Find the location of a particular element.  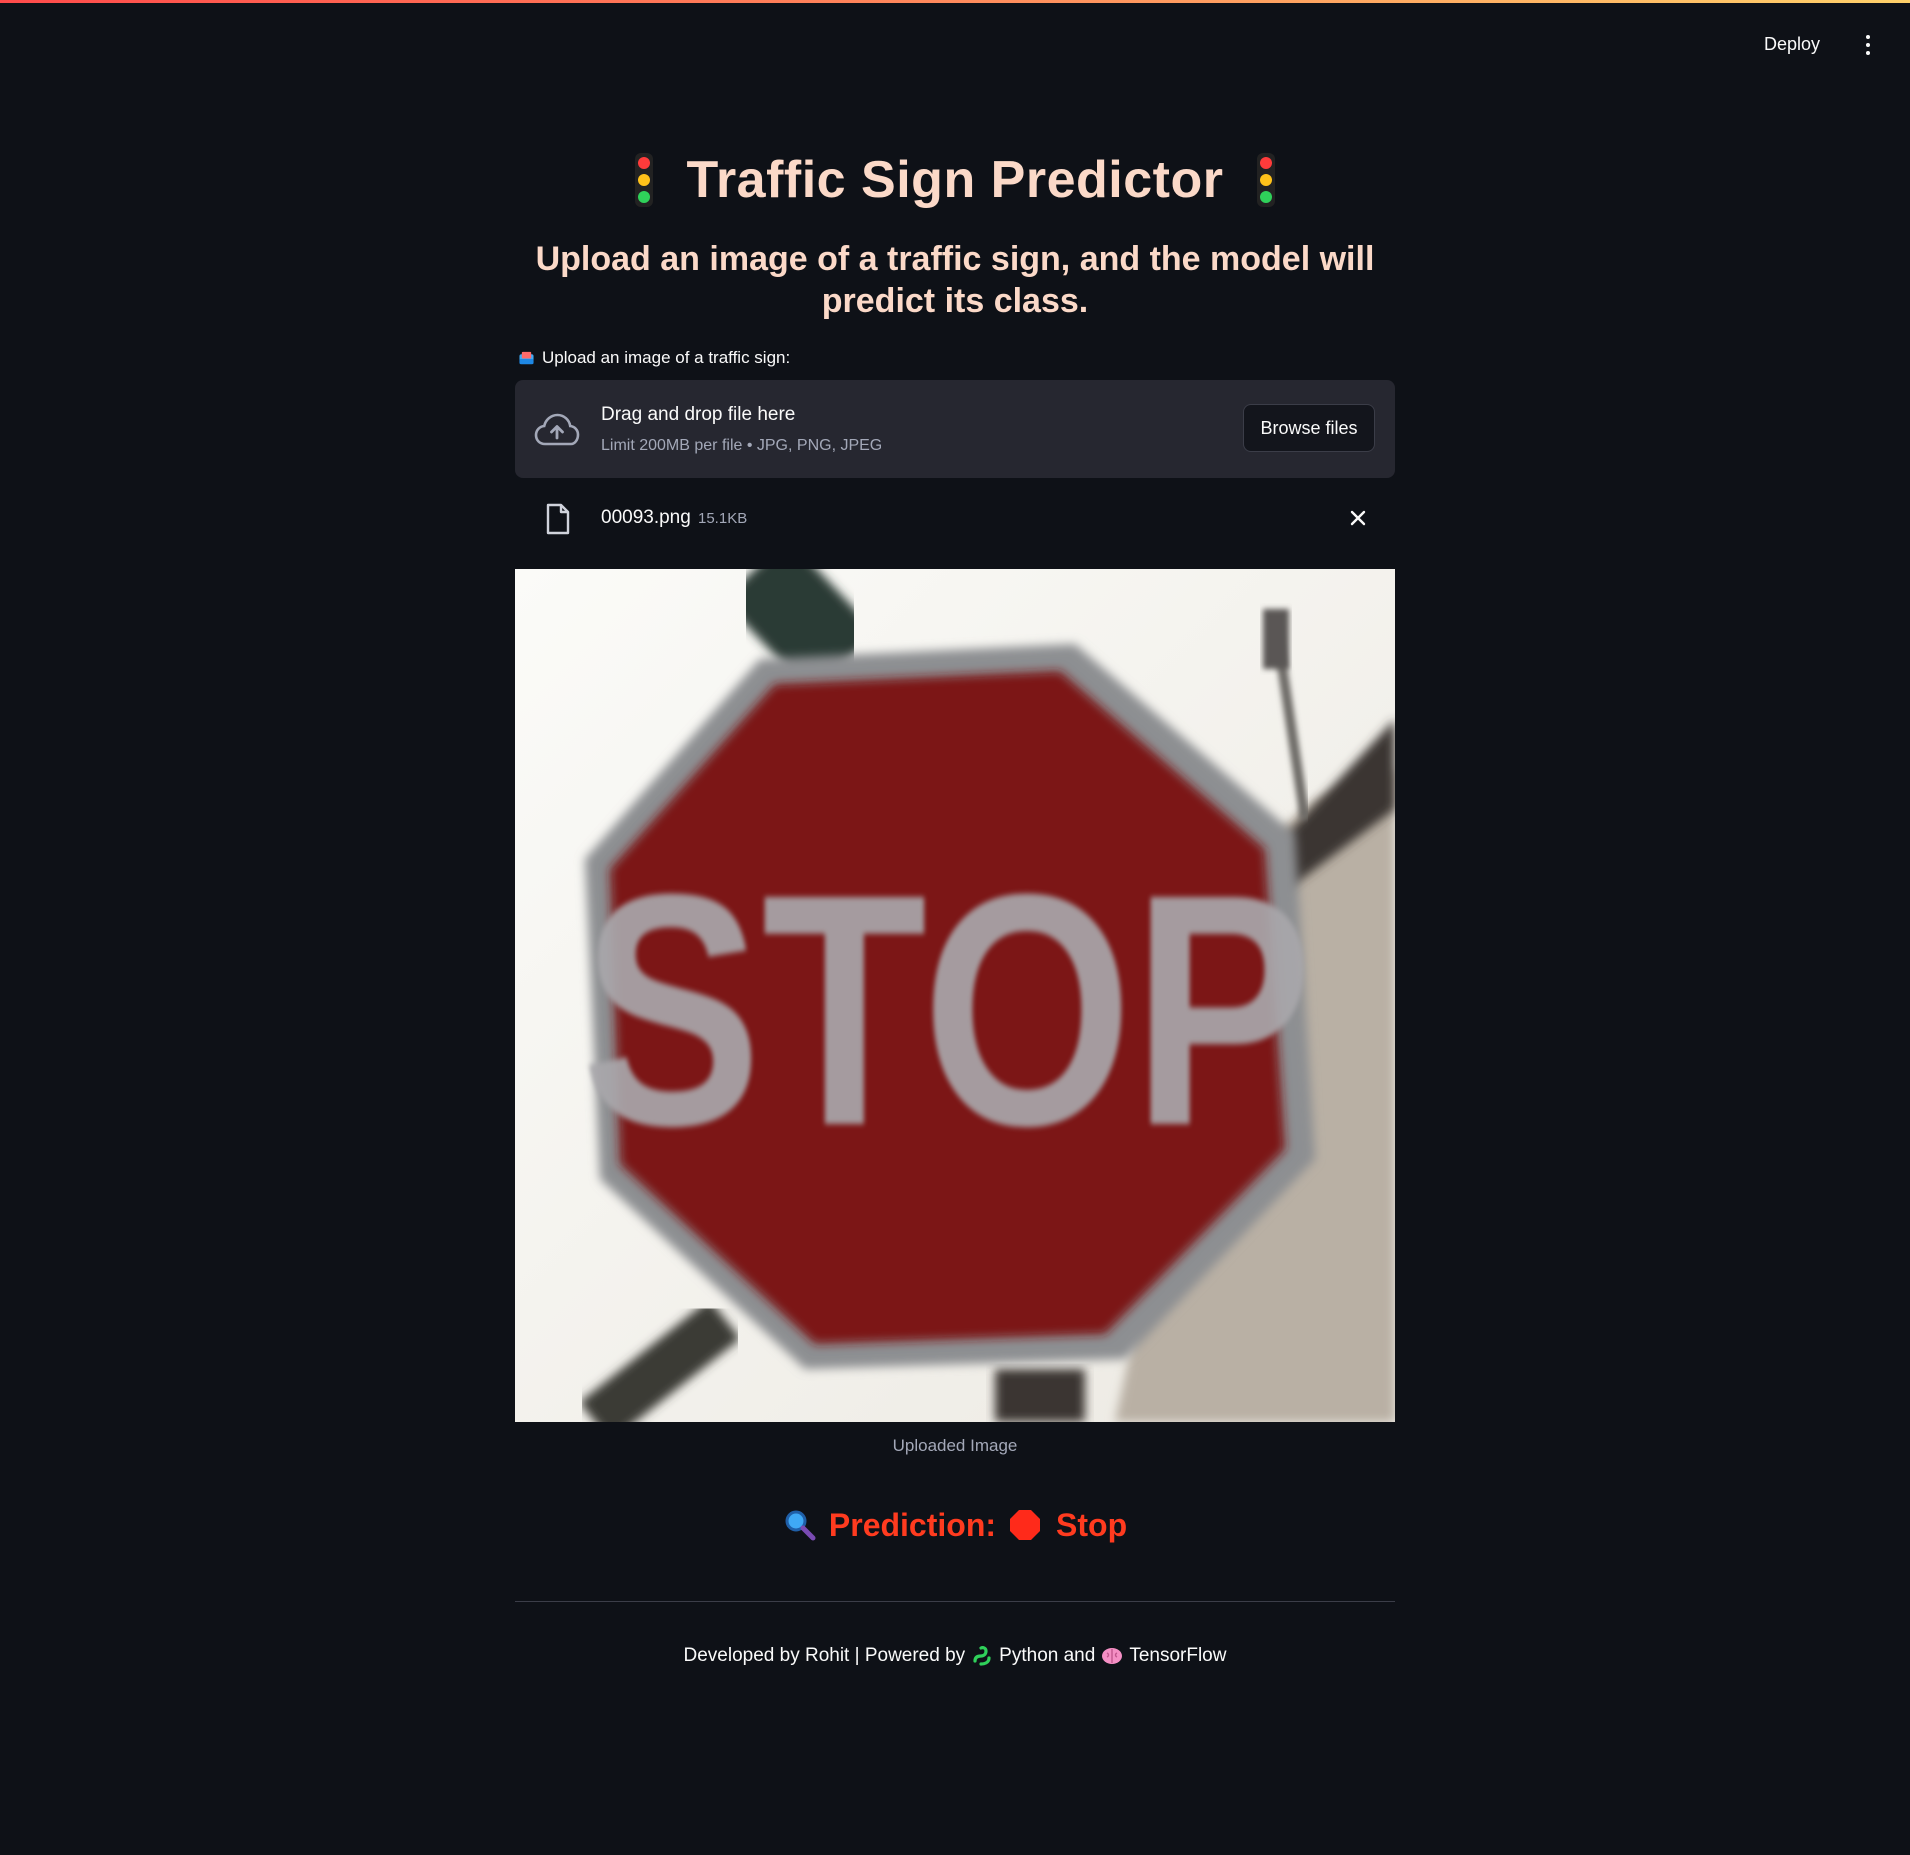

magnifier-icon is located at coordinates (800, 1525).